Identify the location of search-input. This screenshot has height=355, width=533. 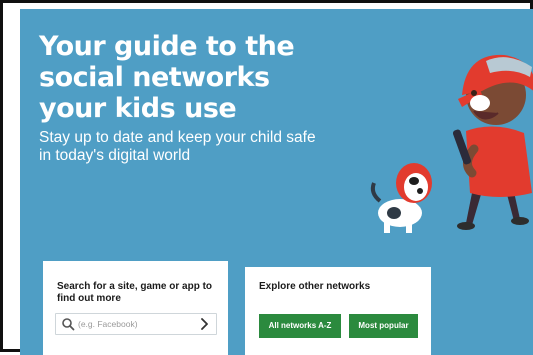
(135, 324).